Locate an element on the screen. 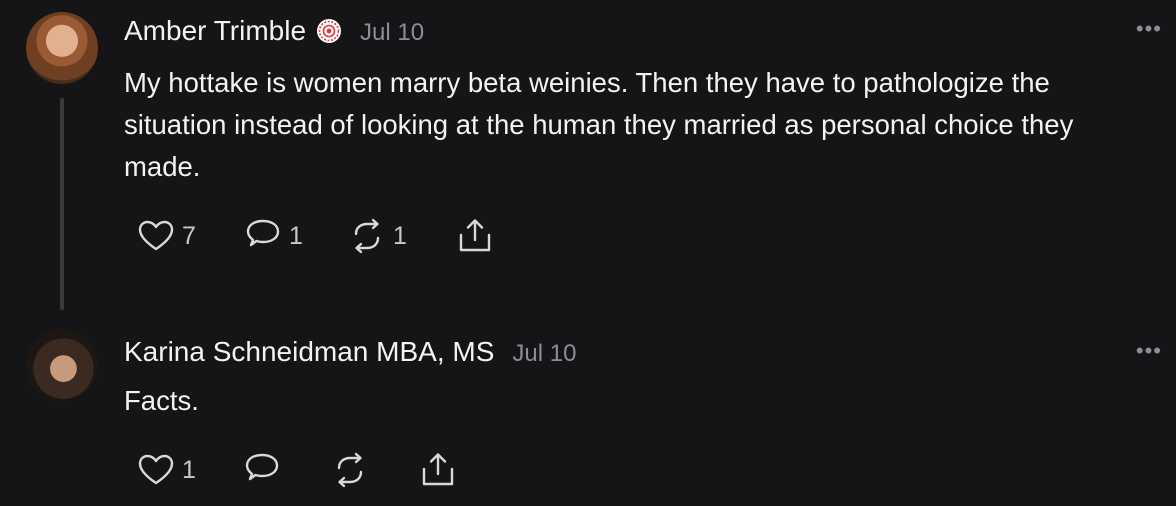 This screenshot has height=506, width=1176. verified-badge-icon is located at coordinates (329, 31).